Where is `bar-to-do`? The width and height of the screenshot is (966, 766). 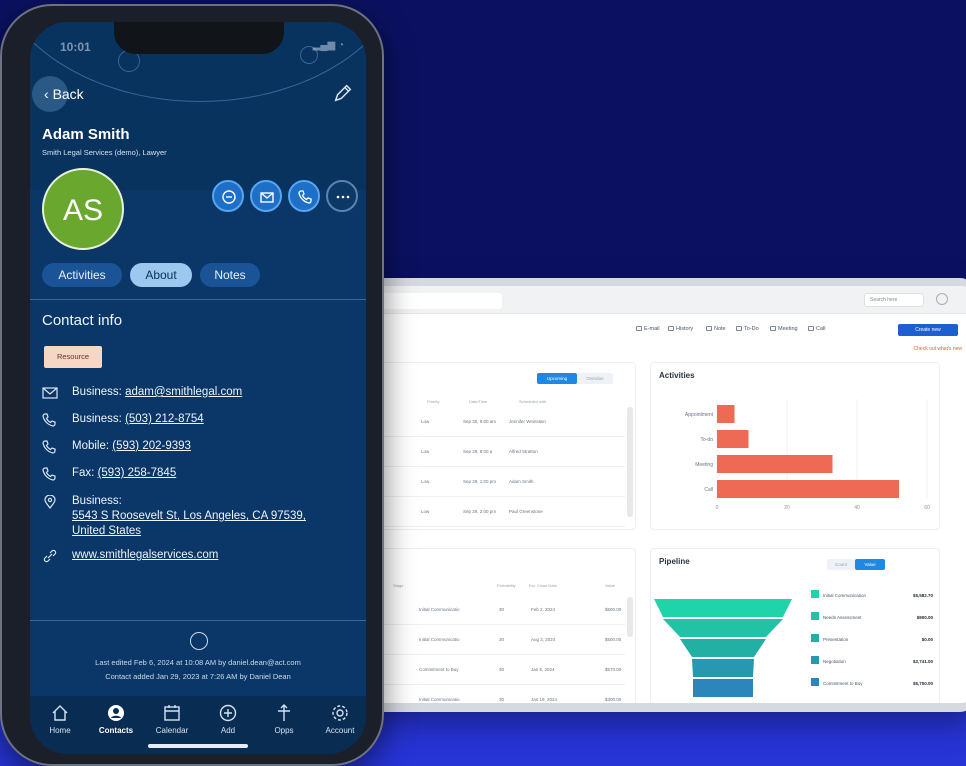
bar-to-do is located at coordinates (733, 439).